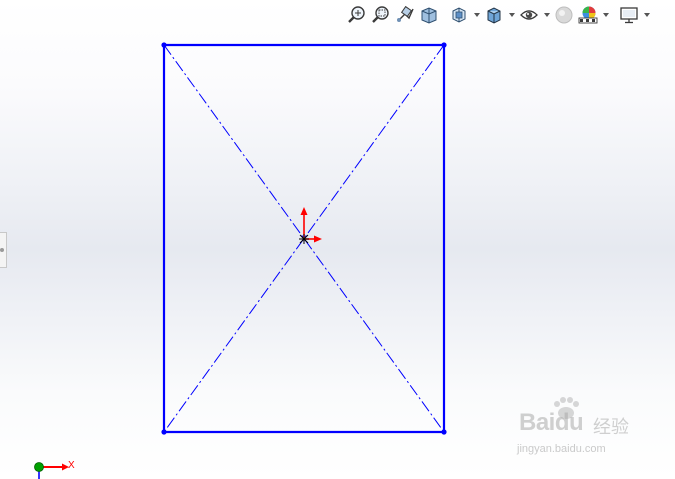 This screenshot has width=675, height=479. Describe the element at coordinates (164, 432) in the screenshot. I see `sketch-point-bottom-left` at that location.